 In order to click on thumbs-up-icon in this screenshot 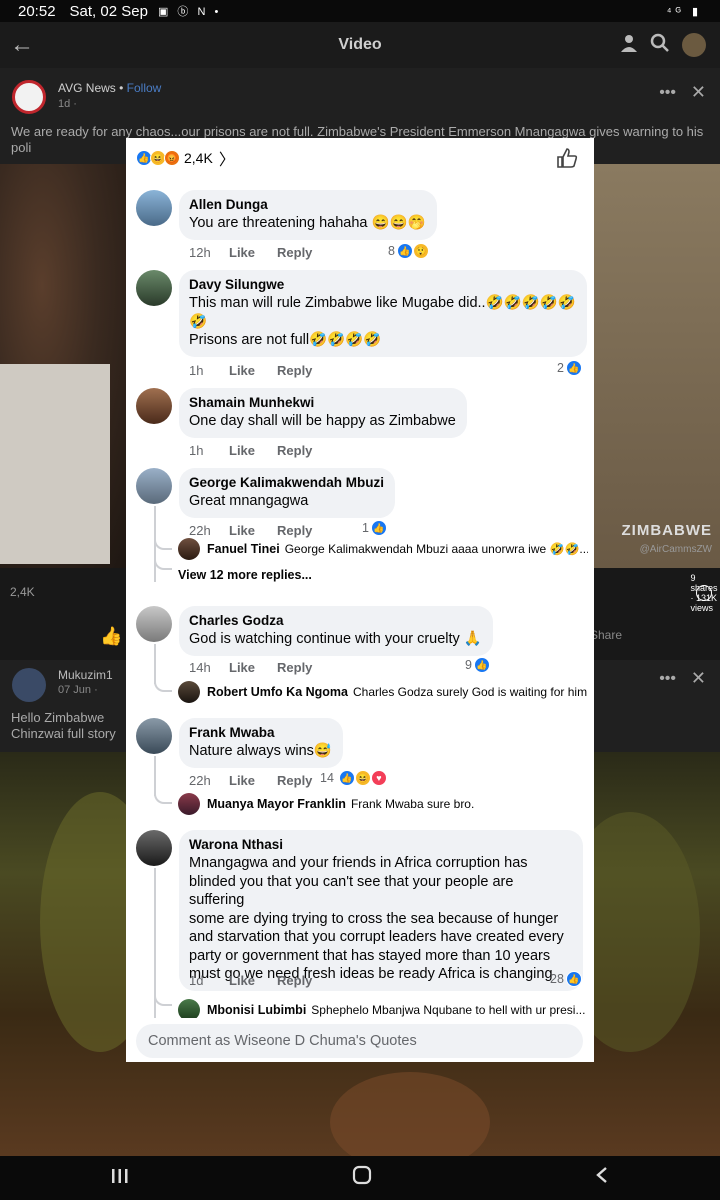, I will do `click(567, 161)`.